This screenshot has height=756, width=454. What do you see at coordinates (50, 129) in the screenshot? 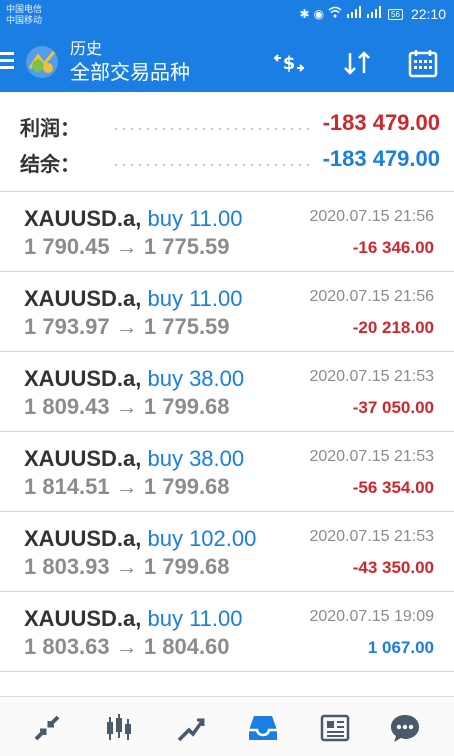
I see `profit-label: 利润：` at bounding box center [50, 129].